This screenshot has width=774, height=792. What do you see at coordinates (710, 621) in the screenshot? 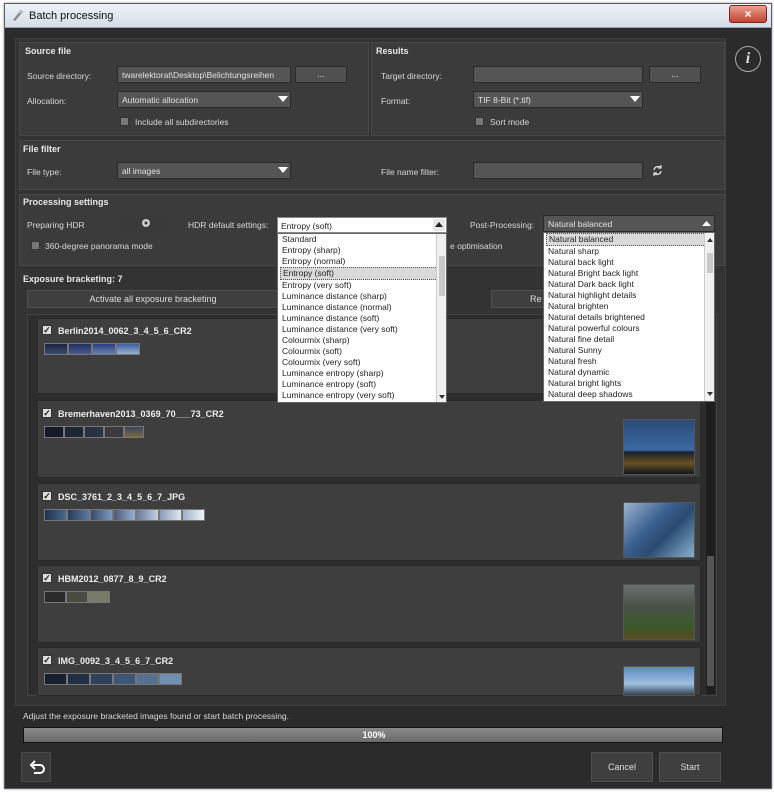
I see `list-scrollbar-thumb` at bounding box center [710, 621].